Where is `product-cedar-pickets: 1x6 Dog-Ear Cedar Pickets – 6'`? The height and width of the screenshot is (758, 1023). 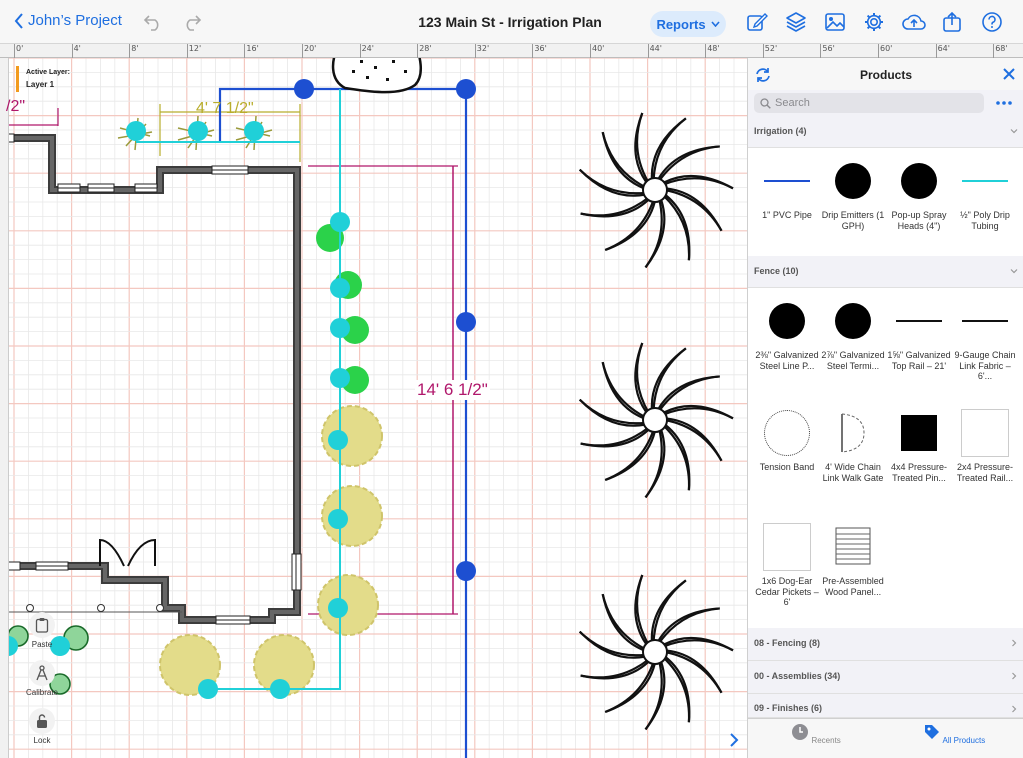
product-cedar-pickets: 1x6 Dog-Ear Cedar Pickets – 6' is located at coordinates (787, 565).